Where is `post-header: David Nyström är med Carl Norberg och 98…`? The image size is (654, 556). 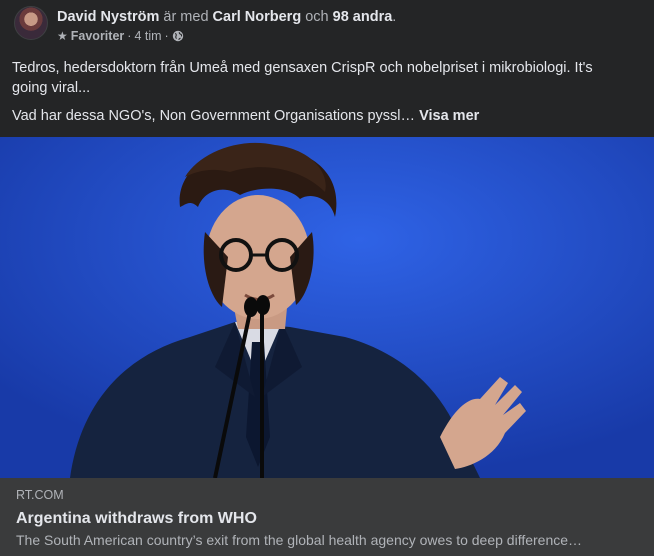 post-header: David Nyström är med Carl Norberg och 98… is located at coordinates (327, 26).